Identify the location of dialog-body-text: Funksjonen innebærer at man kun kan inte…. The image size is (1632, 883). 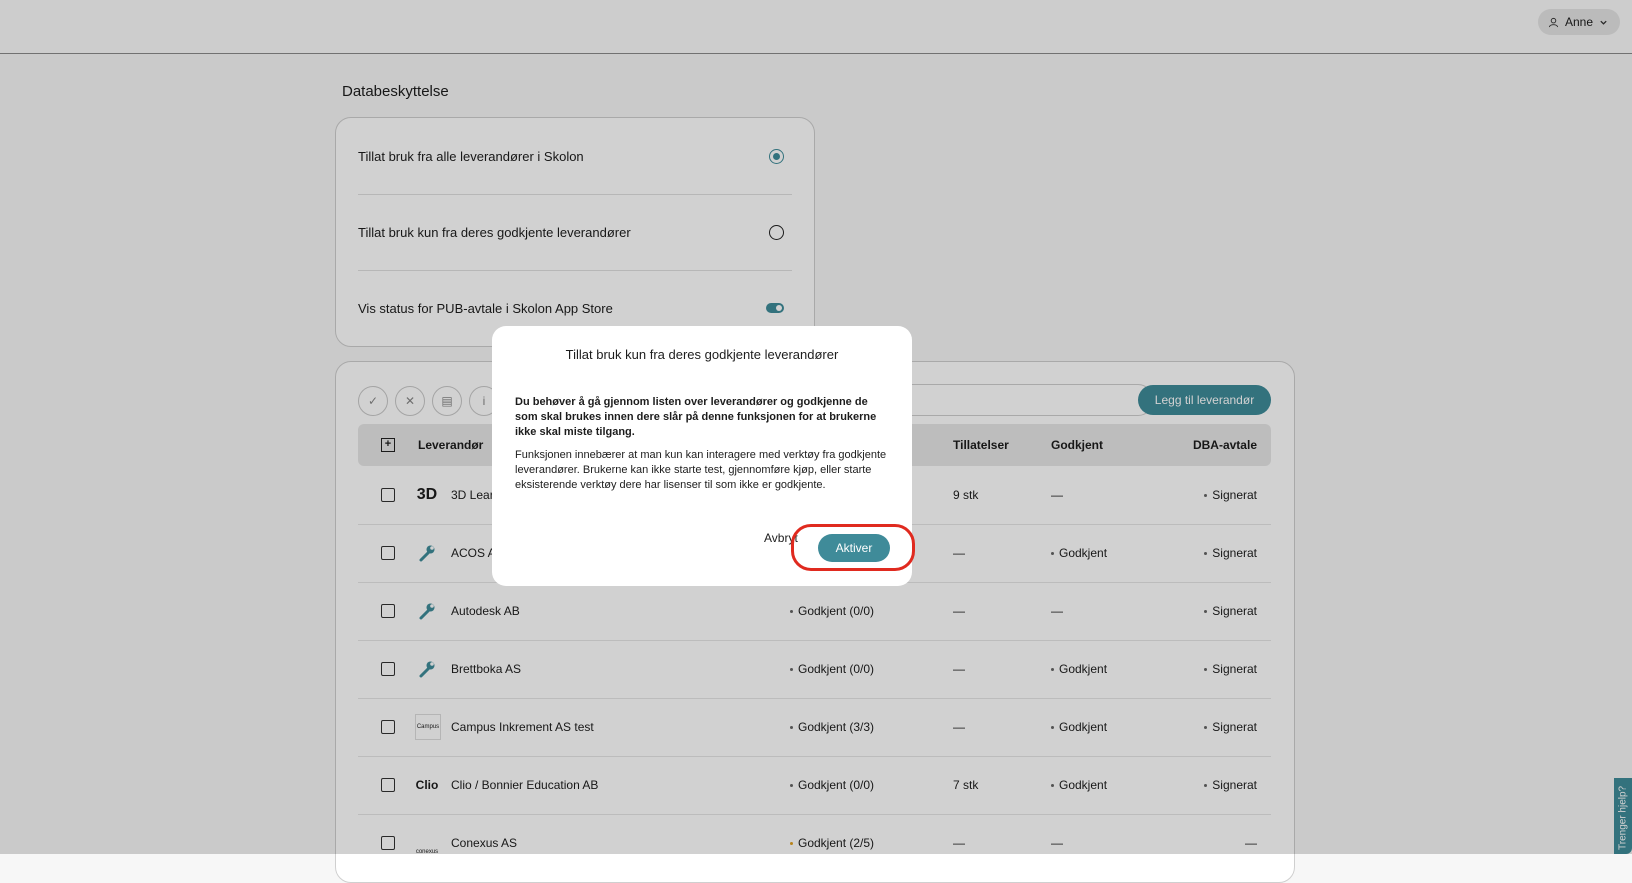
(701, 470).